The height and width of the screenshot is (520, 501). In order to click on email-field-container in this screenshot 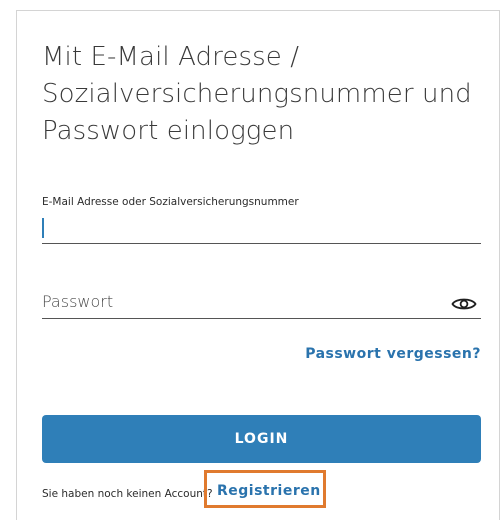, I will do `click(261, 228)`.